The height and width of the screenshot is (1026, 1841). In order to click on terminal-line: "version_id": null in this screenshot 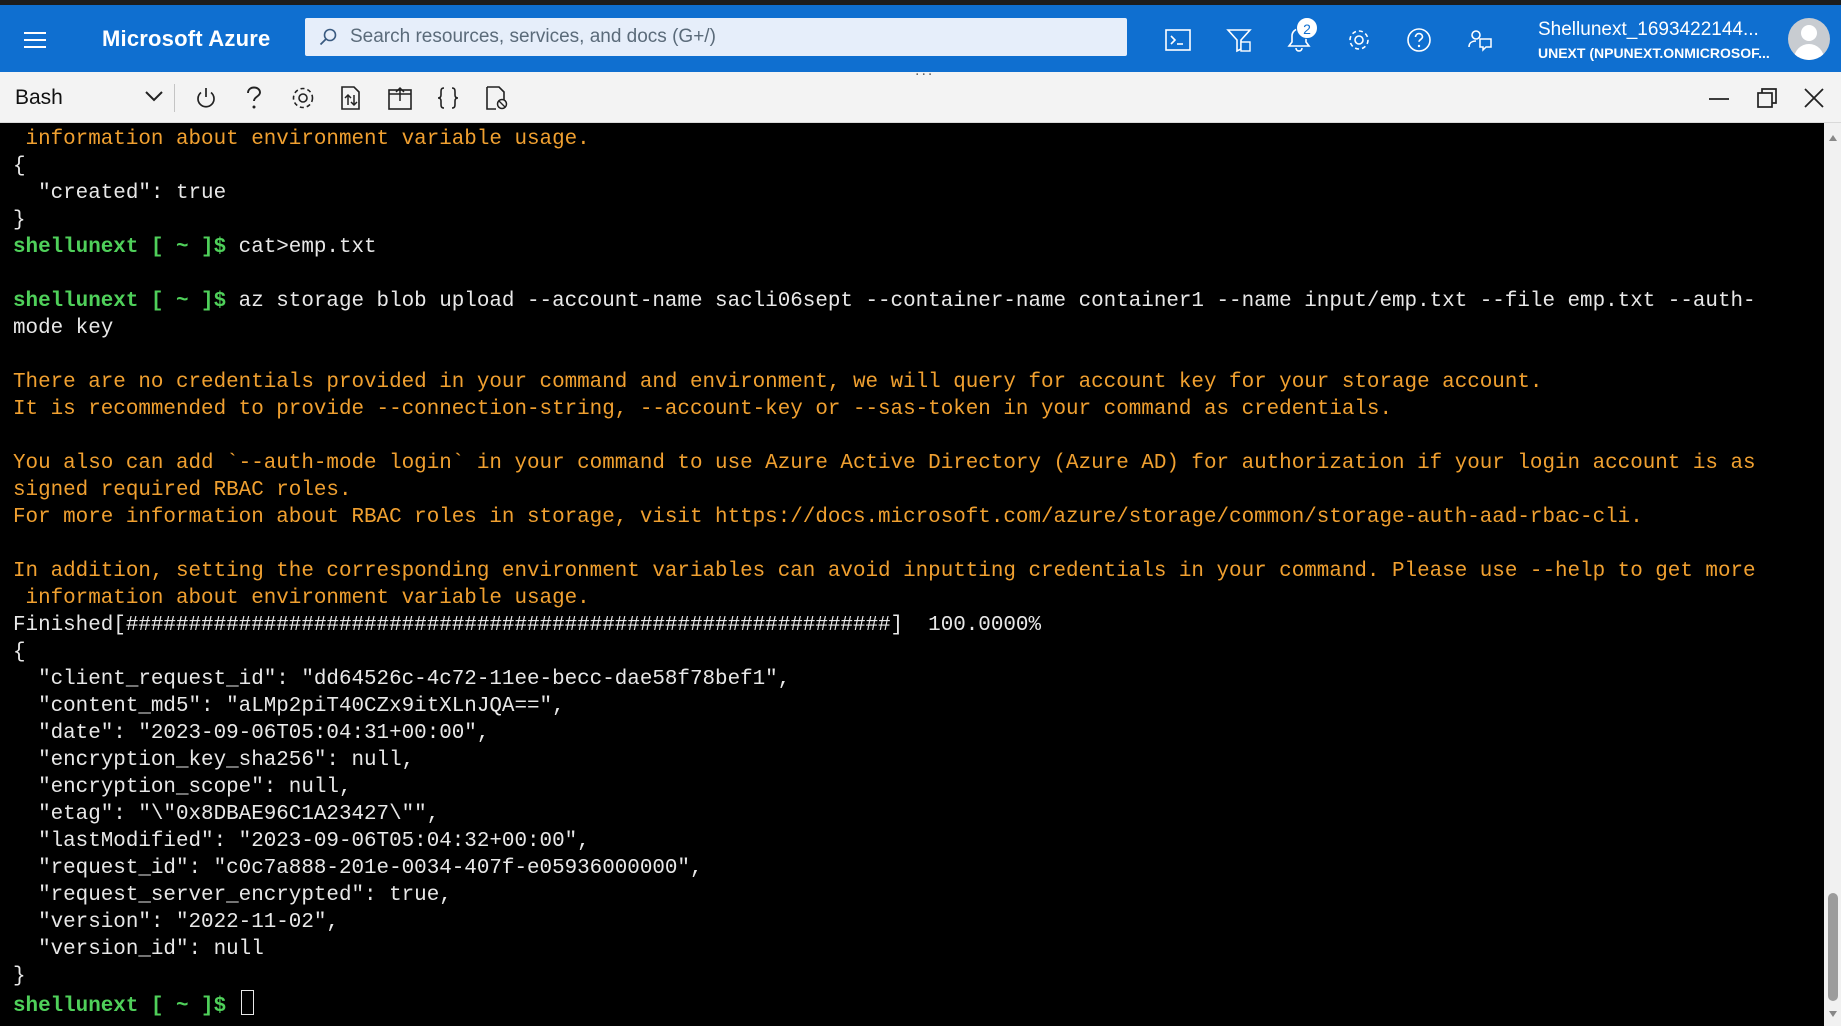, I will do `click(916, 949)`.